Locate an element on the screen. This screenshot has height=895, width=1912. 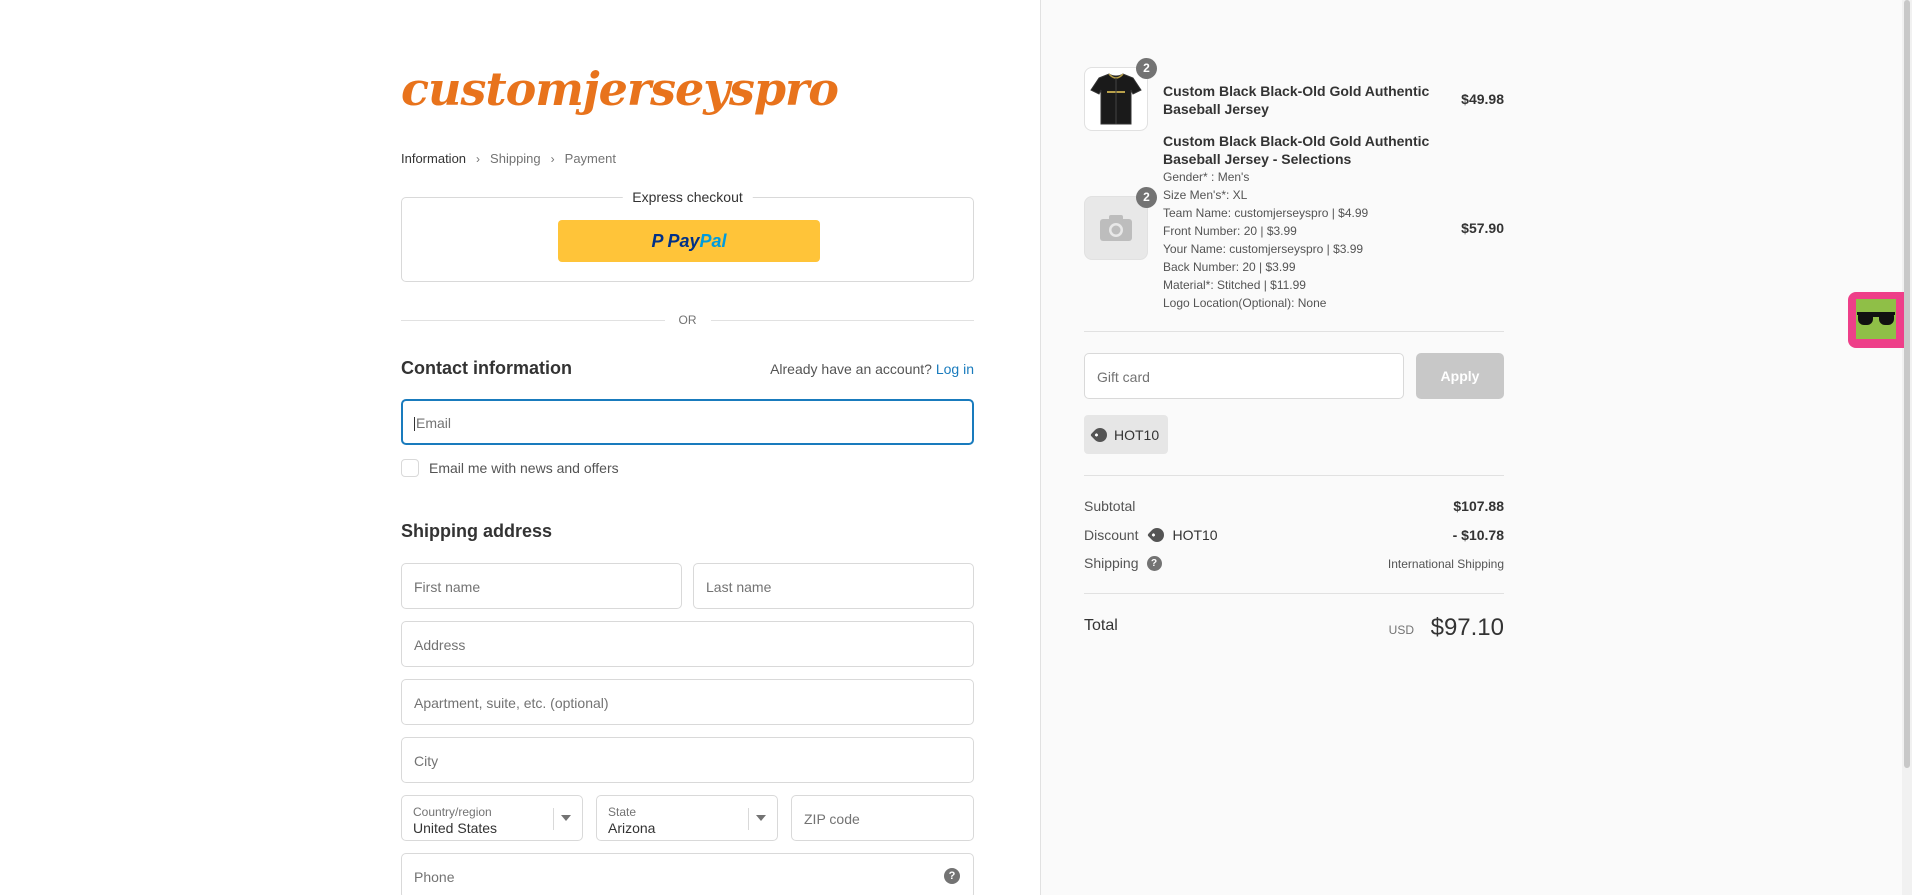
shipping-label: Shipping is located at coordinates (1111, 563).